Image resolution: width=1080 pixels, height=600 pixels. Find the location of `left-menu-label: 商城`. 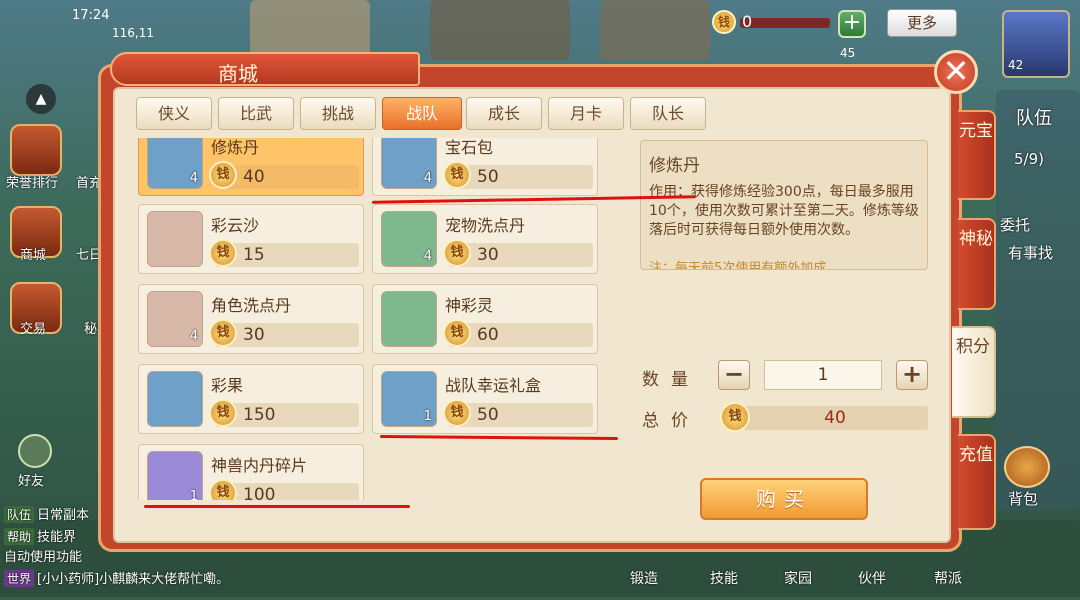

left-menu-label: 商城 is located at coordinates (33, 255).